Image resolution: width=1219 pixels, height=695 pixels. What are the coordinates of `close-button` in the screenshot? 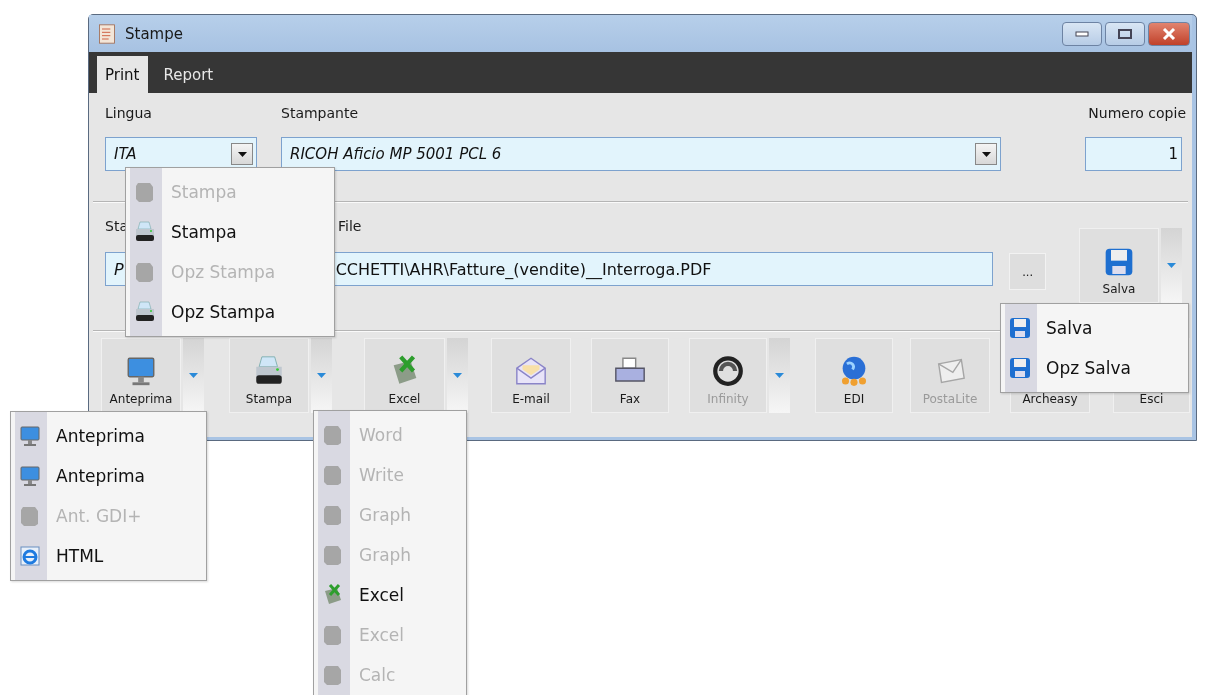 It's located at (1169, 33).